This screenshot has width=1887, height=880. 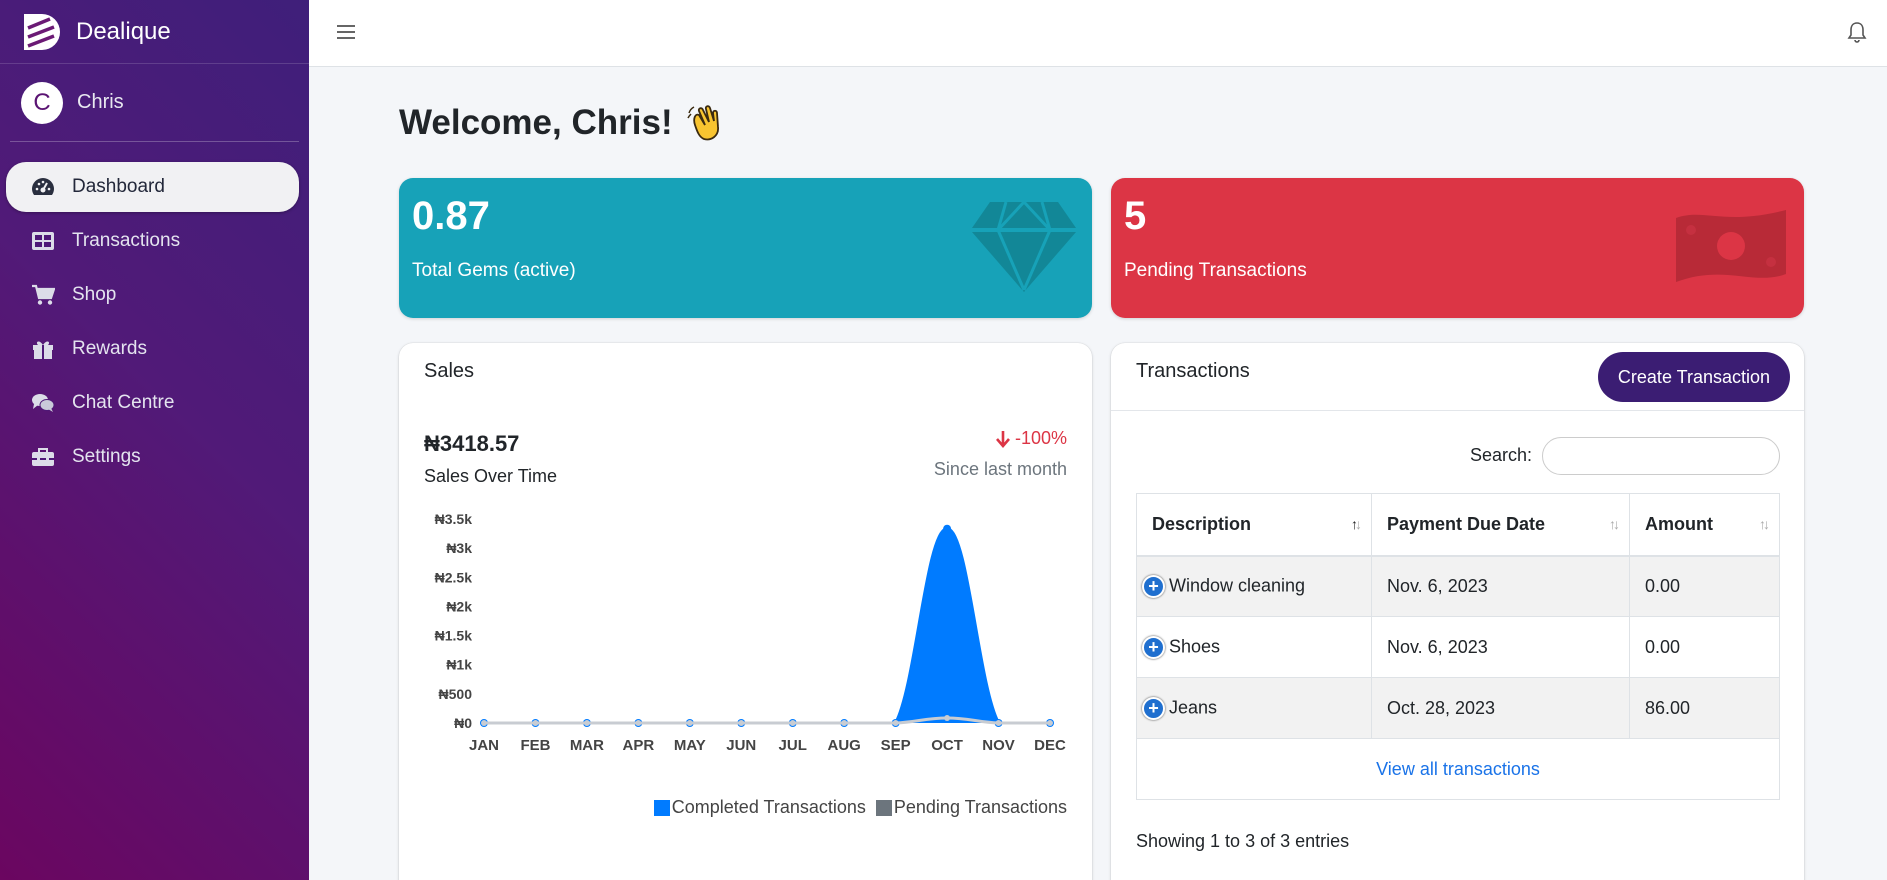 I want to click on brand-logo, so click(x=42, y=31).